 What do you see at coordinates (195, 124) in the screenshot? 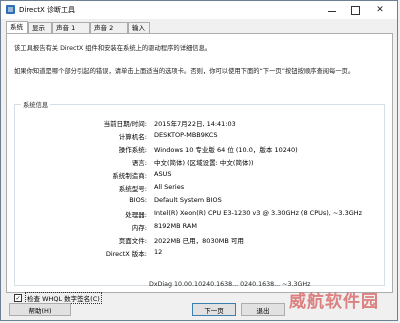
I see `info-value: 2015年7月22日, 14:41:03` at bounding box center [195, 124].